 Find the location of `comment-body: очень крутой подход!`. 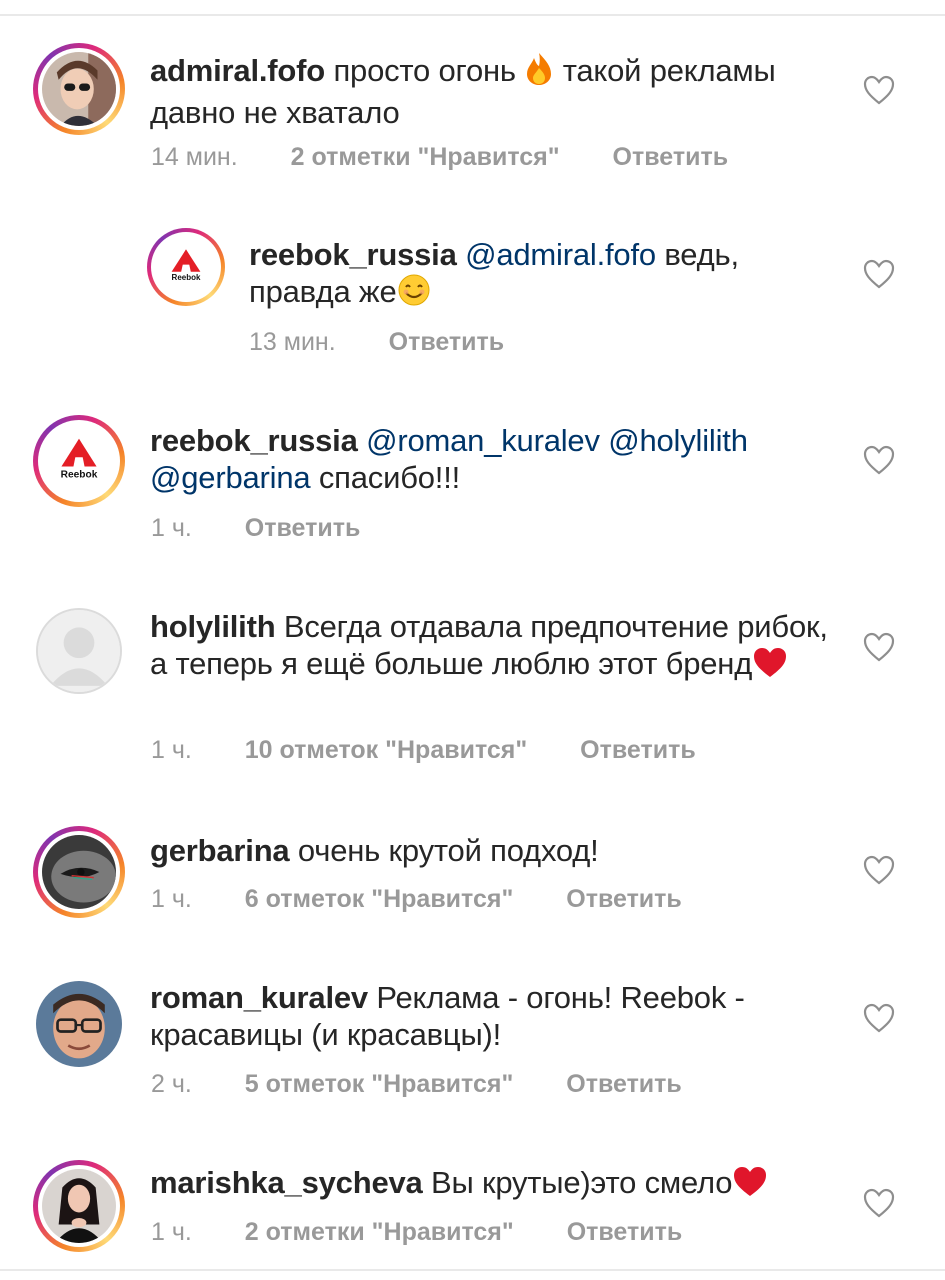

comment-body: очень крутой подход! is located at coordinates (448, 850).